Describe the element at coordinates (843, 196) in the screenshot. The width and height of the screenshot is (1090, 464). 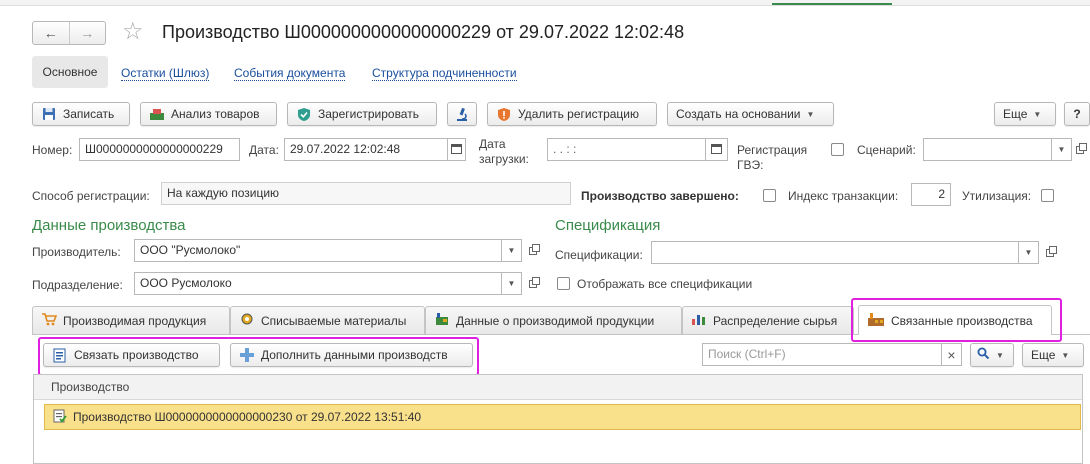
I see `transaction-index-label: Индекс транзакции:` at that location.